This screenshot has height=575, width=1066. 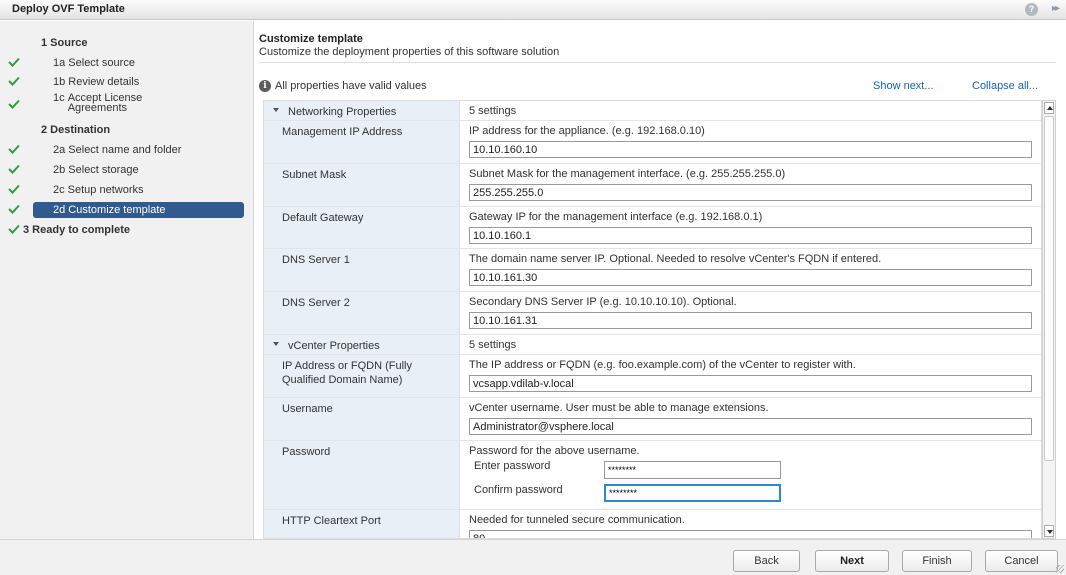 I want to click on group-label-cell: Networking Properties, so click(x=362, y=110).